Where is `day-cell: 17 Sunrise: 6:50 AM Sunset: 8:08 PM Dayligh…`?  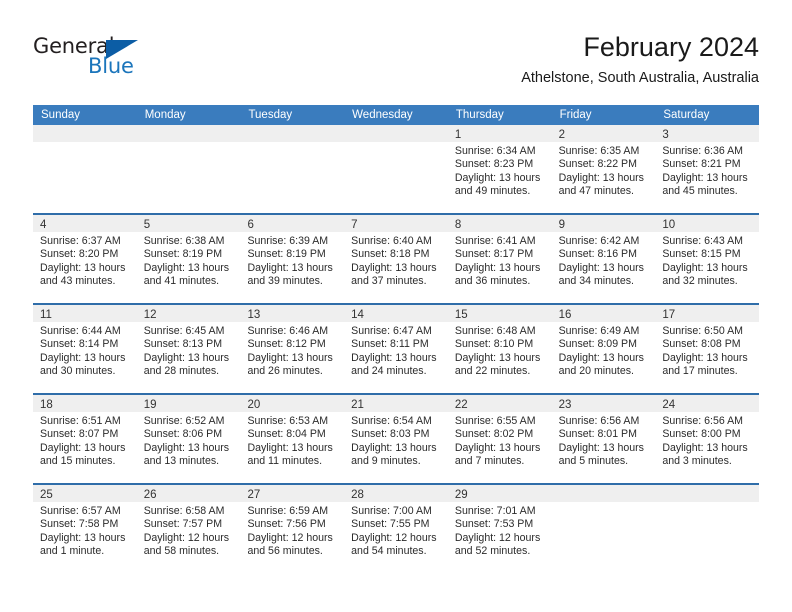
day-cell: 17 Sunrise: 6:50 AM Sunset: 8:08 PM Dayligh… is located at coordinates (707, 349).